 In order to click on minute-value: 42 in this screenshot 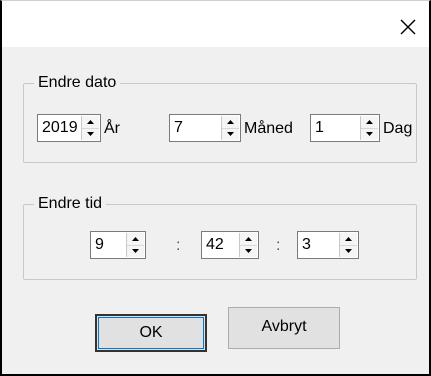, I will do `click(215, 245)`.